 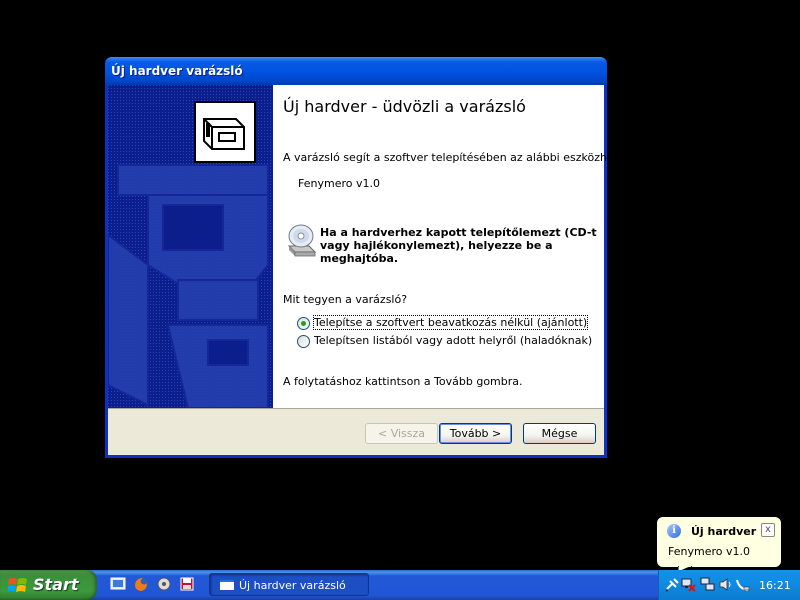 I want to click on balloon-text: Fenymero v1.0, so click(x=709, y=551).